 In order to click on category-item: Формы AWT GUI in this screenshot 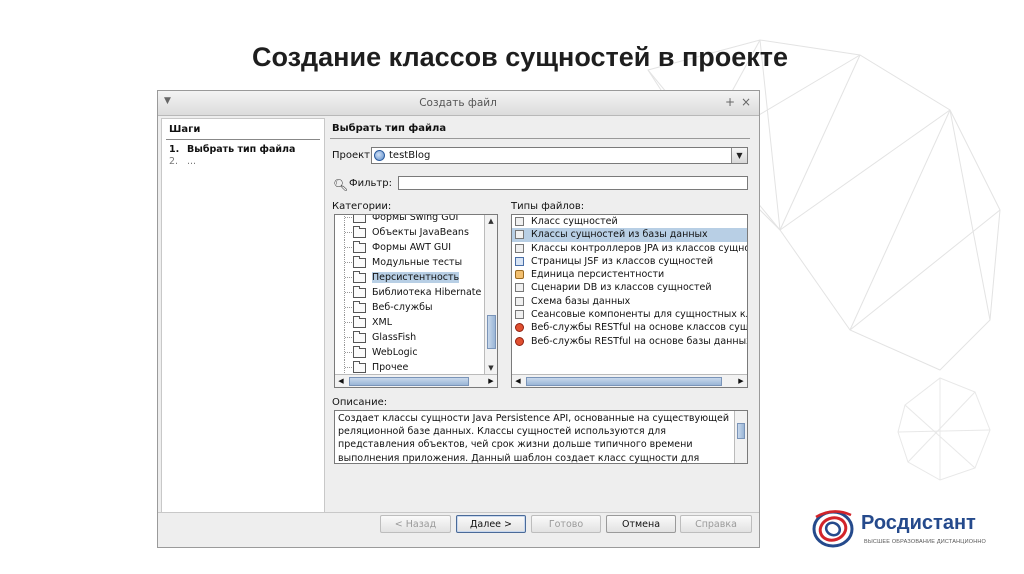, I will do `click(408, 247)`.